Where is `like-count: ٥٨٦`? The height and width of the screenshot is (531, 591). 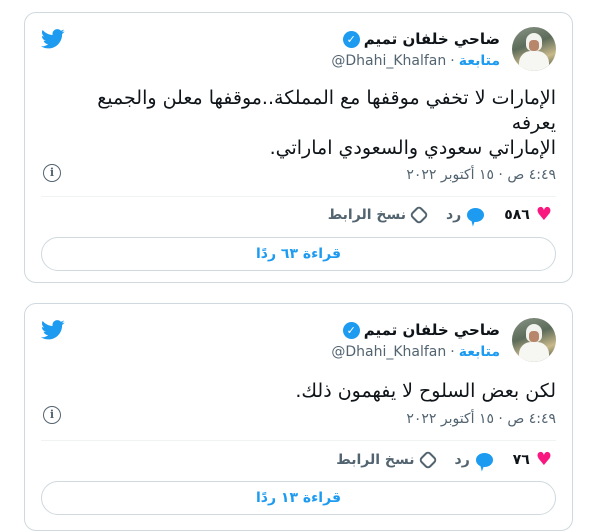 like-count: ٥٨٦ is located at coordinates (517, 215).